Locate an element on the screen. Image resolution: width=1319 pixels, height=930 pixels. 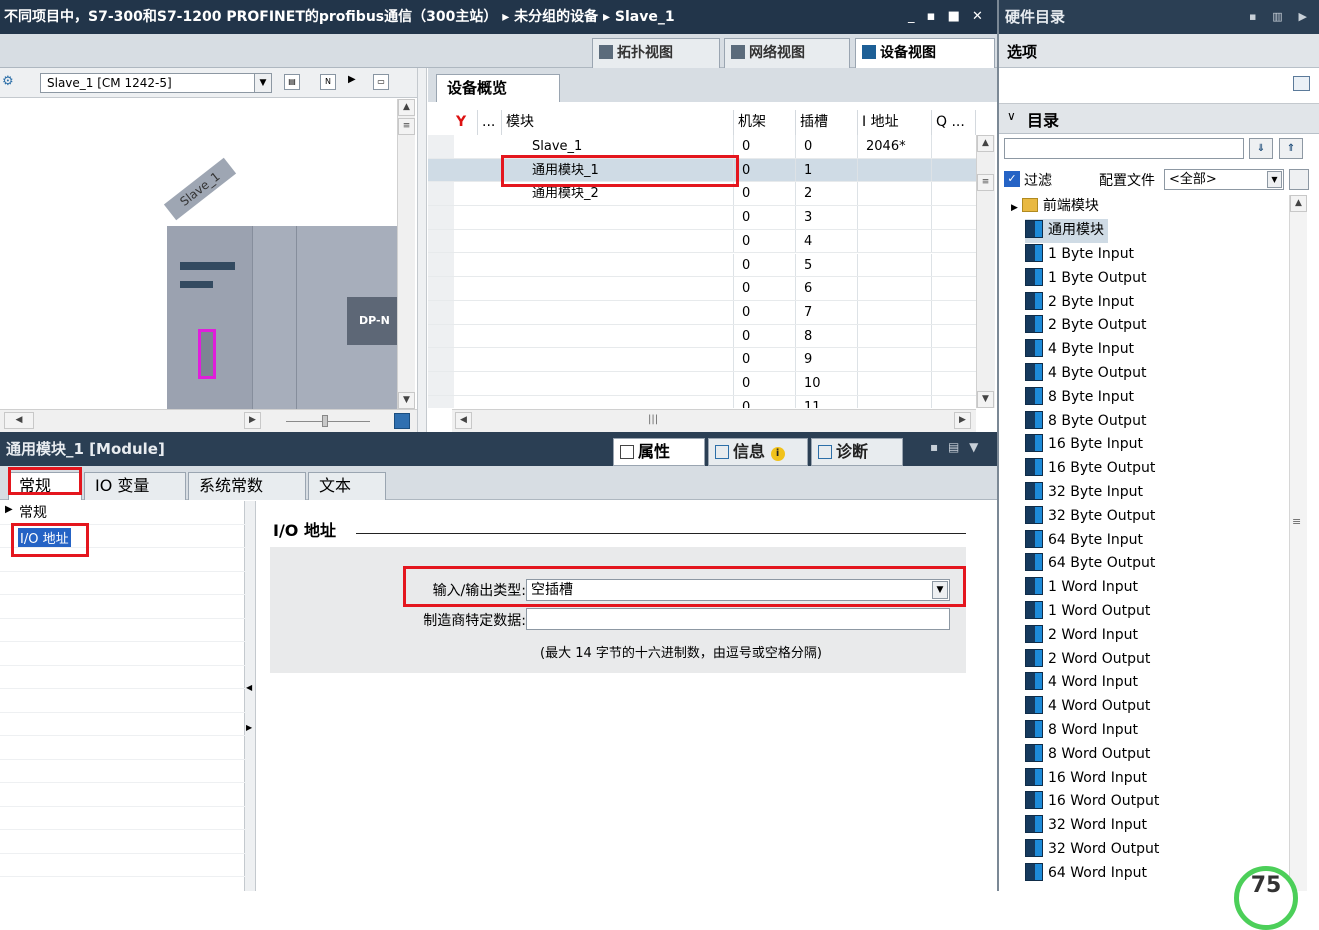
catalog-vertical-scrollbar: ▲ ≡ is located at coordinates (1298, 543).